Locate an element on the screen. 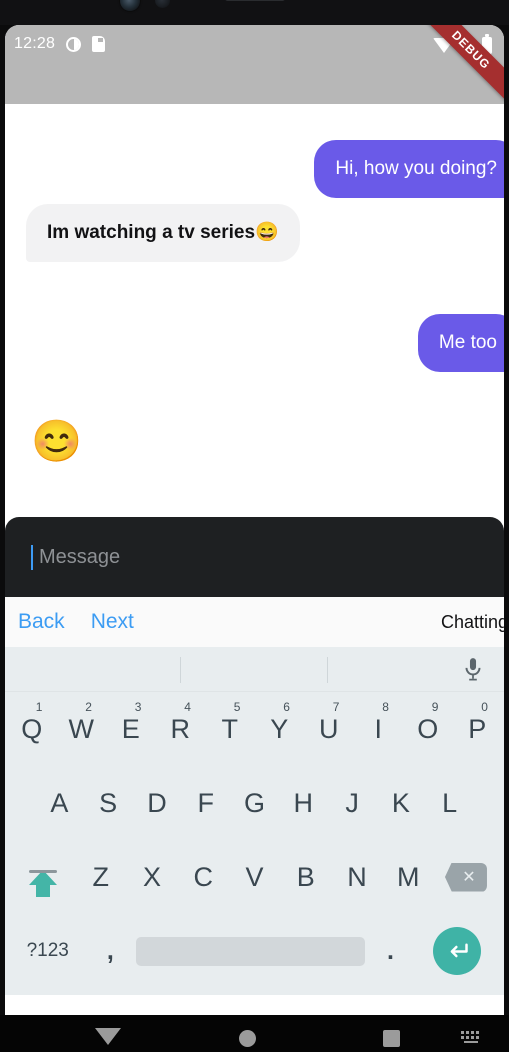 The width and height of the screenshot is (509, 1052). key-w: W 2 is located at coordinates (82, 729).